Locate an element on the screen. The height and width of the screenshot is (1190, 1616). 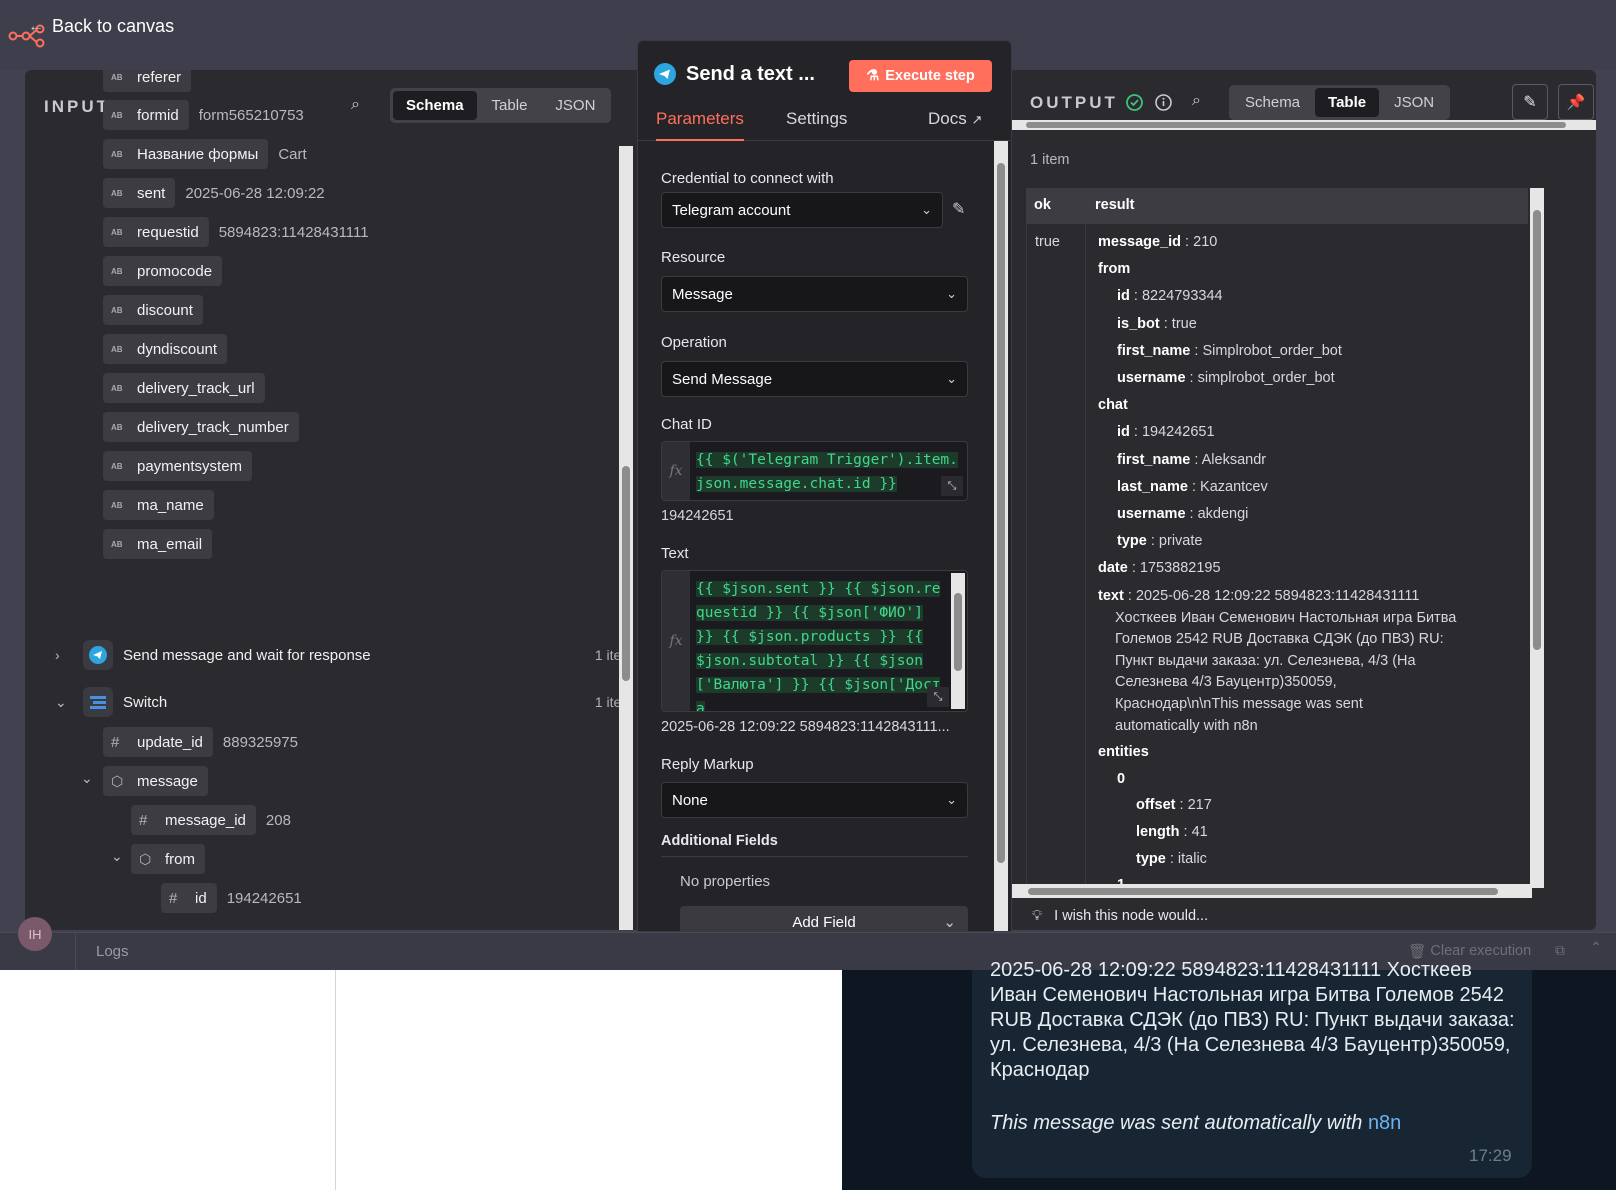
back-to-canvas-button: ← Back to canvas is located at coordinates (101, 26).